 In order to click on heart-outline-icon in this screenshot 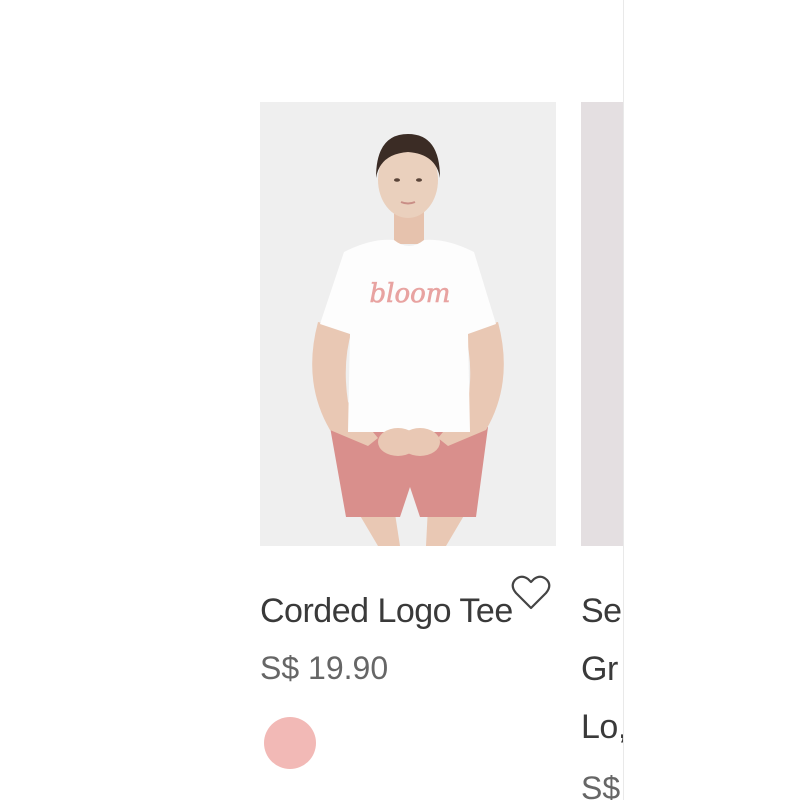, I will do `click(531, 592)`.